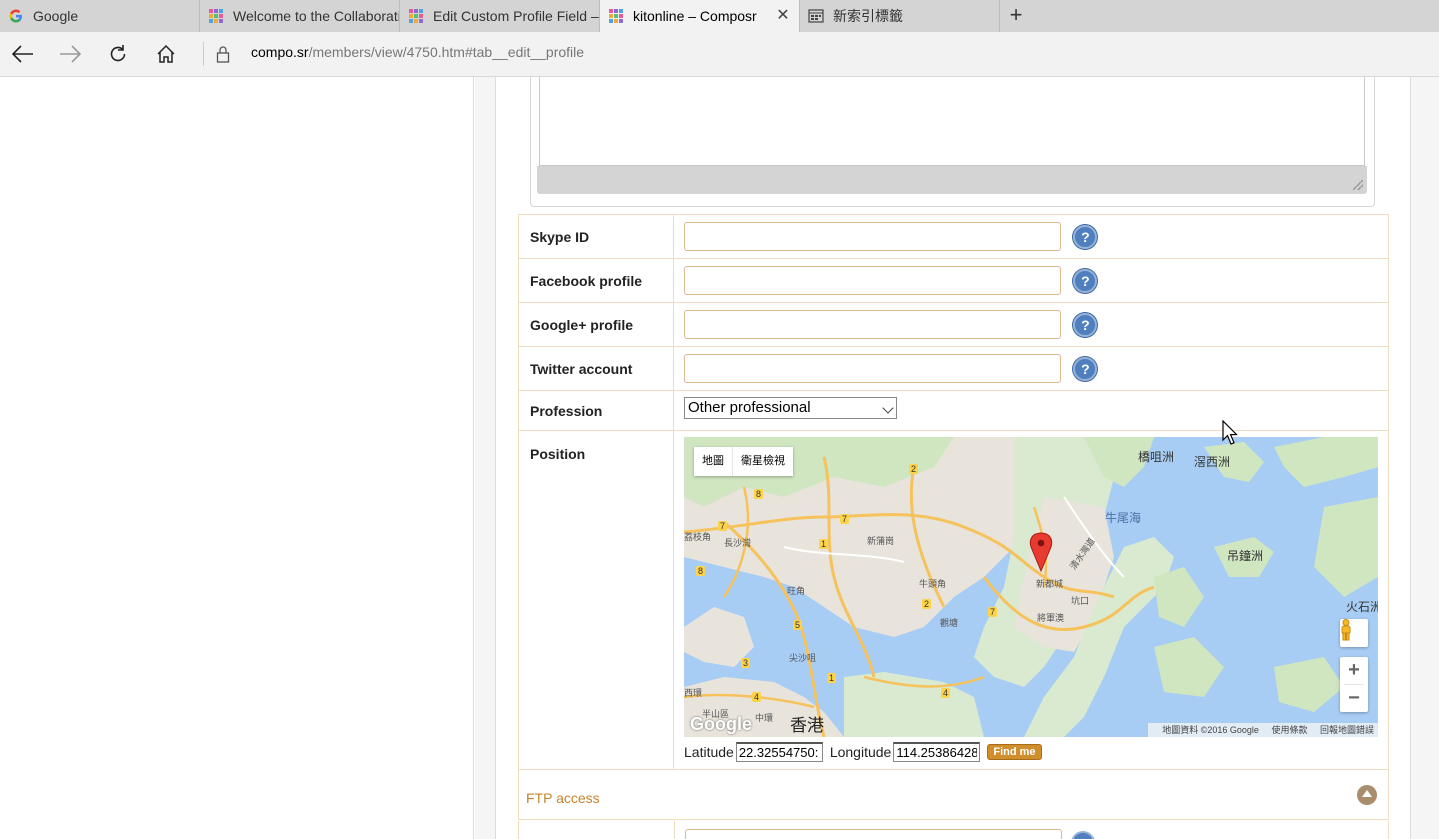 The image size is (1439, 839). What do you see at coordinates (118, 54) in the screenshot?
I see `refresh-icon` at bounding box center [118, 54].